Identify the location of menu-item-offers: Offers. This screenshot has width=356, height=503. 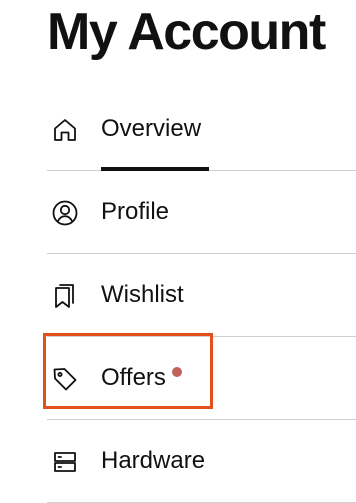
(201, 378).